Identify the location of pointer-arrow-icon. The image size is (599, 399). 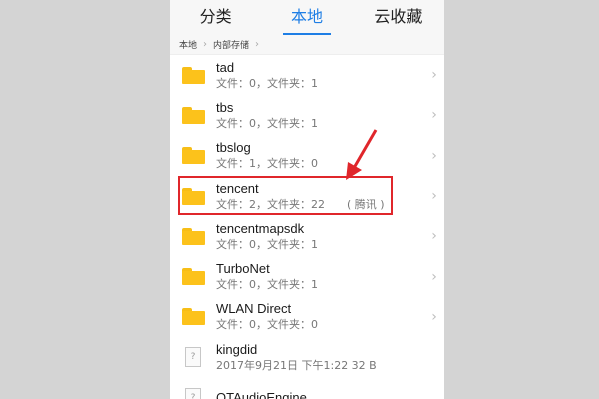
(362, 154).